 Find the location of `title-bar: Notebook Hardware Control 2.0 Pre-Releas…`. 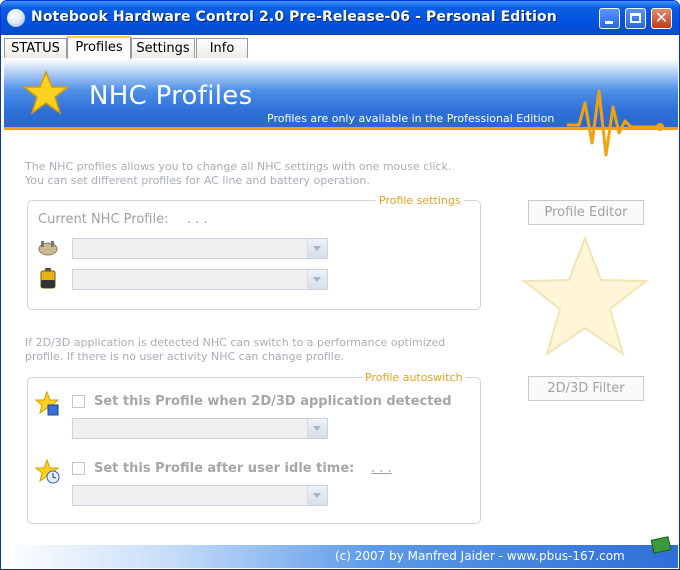

title-bar: Notebook Hardware Control 2.0 Pre-Releas… is located at coordinates (340, 18).